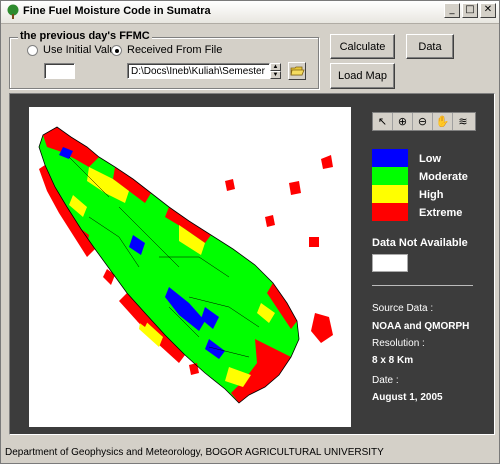 This screenshot has width=500, height=464. I want to click on map-toolbar: ↖ ⊕ ⊖ ✋ ≋, so click(424, 121).